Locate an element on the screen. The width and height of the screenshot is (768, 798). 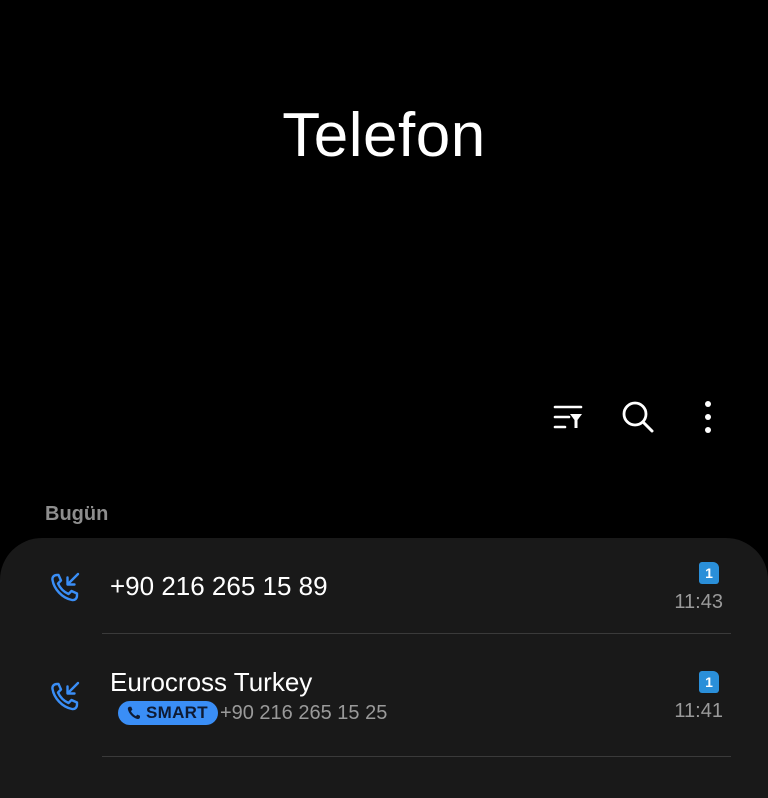
toolbar is located at coordinates (638, 417).